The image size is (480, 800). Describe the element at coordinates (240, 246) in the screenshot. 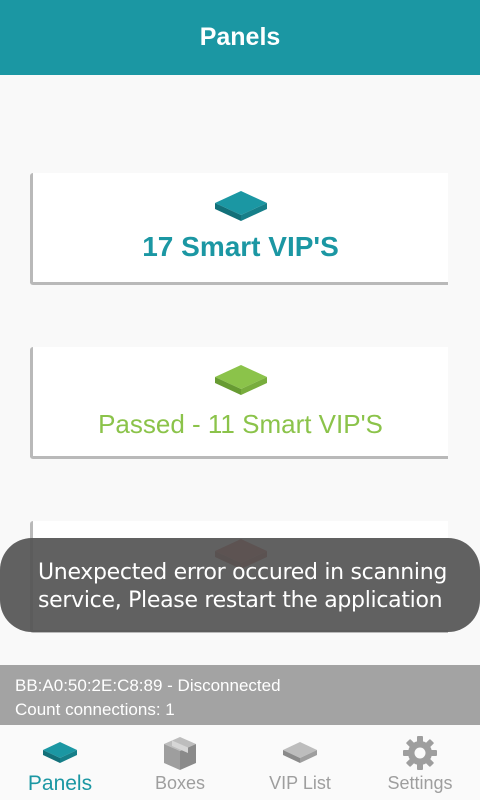

I see `card-label: 17 Smart VIP'S` at that location.